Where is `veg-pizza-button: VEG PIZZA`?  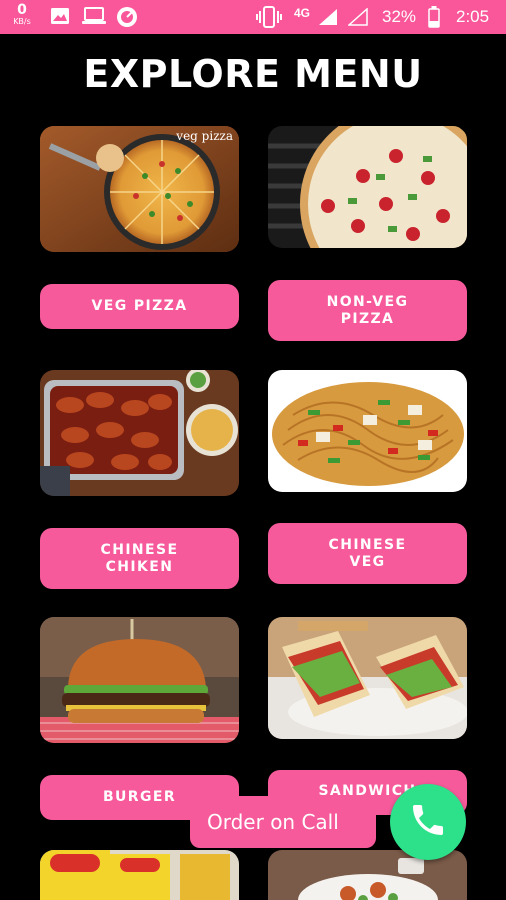 veg-pizza-button: VEG PIZZA is located at coordinates (139, 306).